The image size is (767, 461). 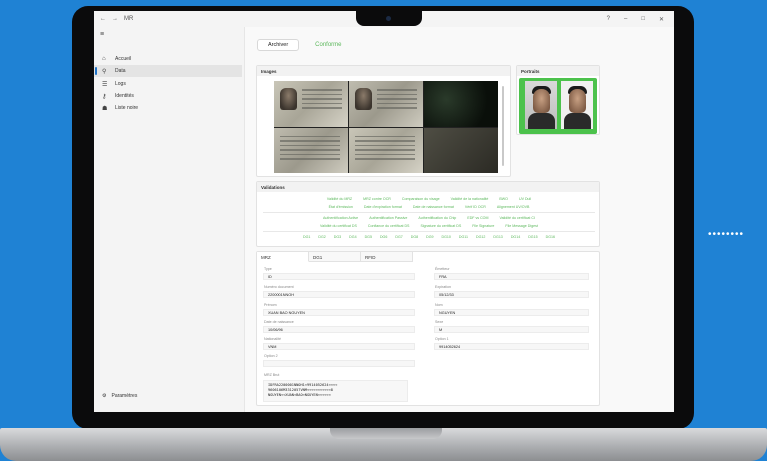 I want to click on divider, so click(x=429, y=231).